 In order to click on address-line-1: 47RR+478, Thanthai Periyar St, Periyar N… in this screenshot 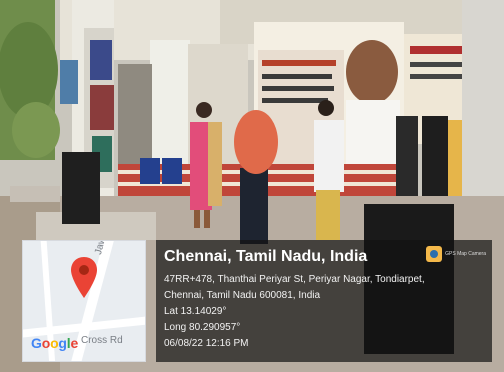, I will do `click(294, 279)`.